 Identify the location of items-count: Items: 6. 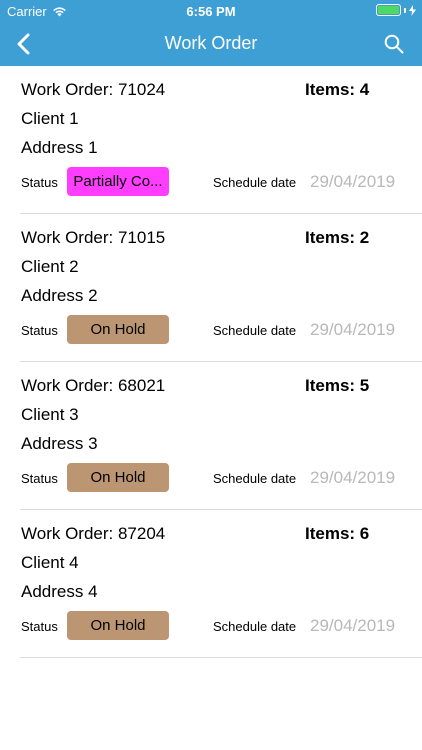
(337, 533).